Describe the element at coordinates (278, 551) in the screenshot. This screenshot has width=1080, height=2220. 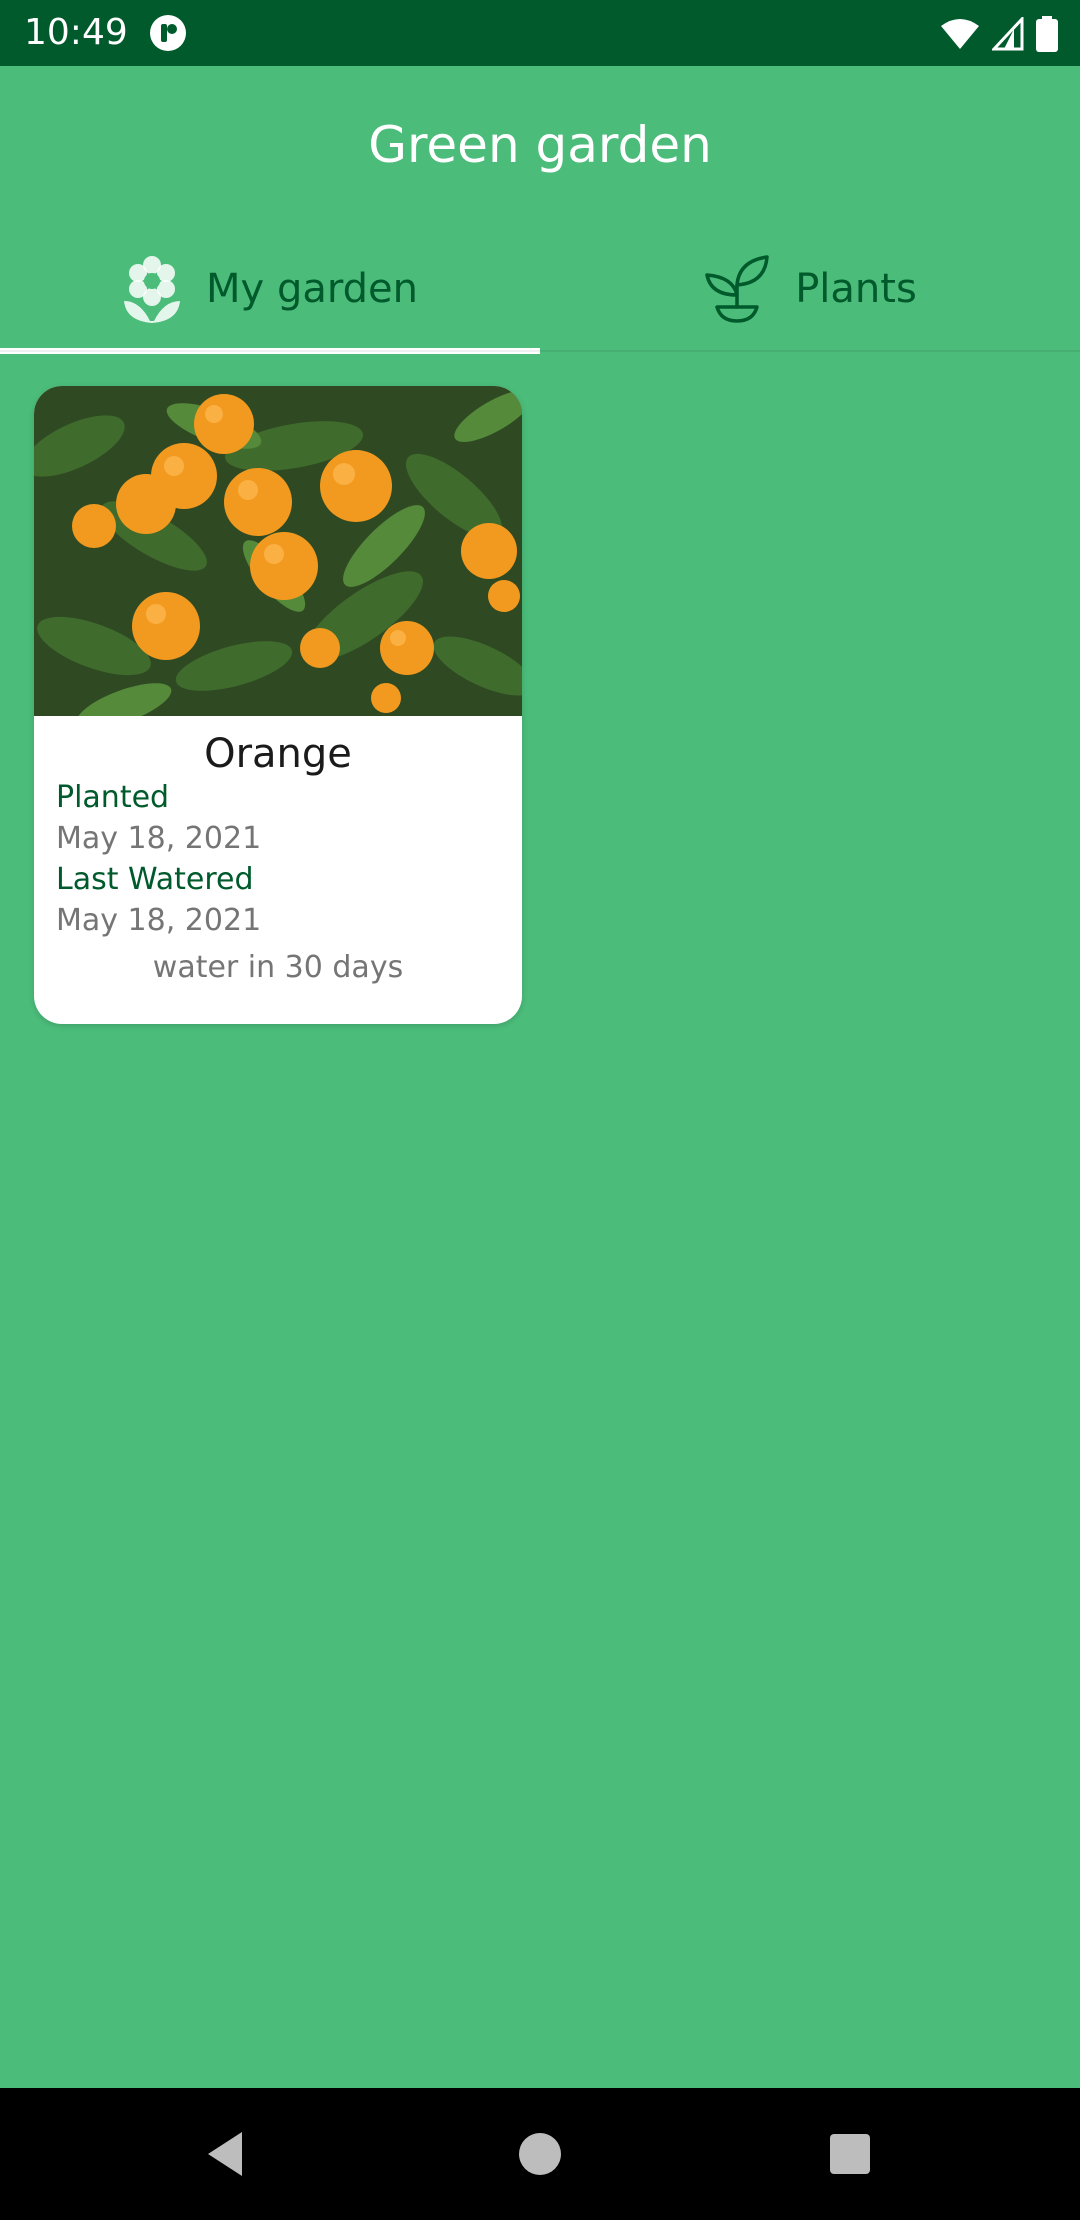
I see `plant-image-orange` at that location.